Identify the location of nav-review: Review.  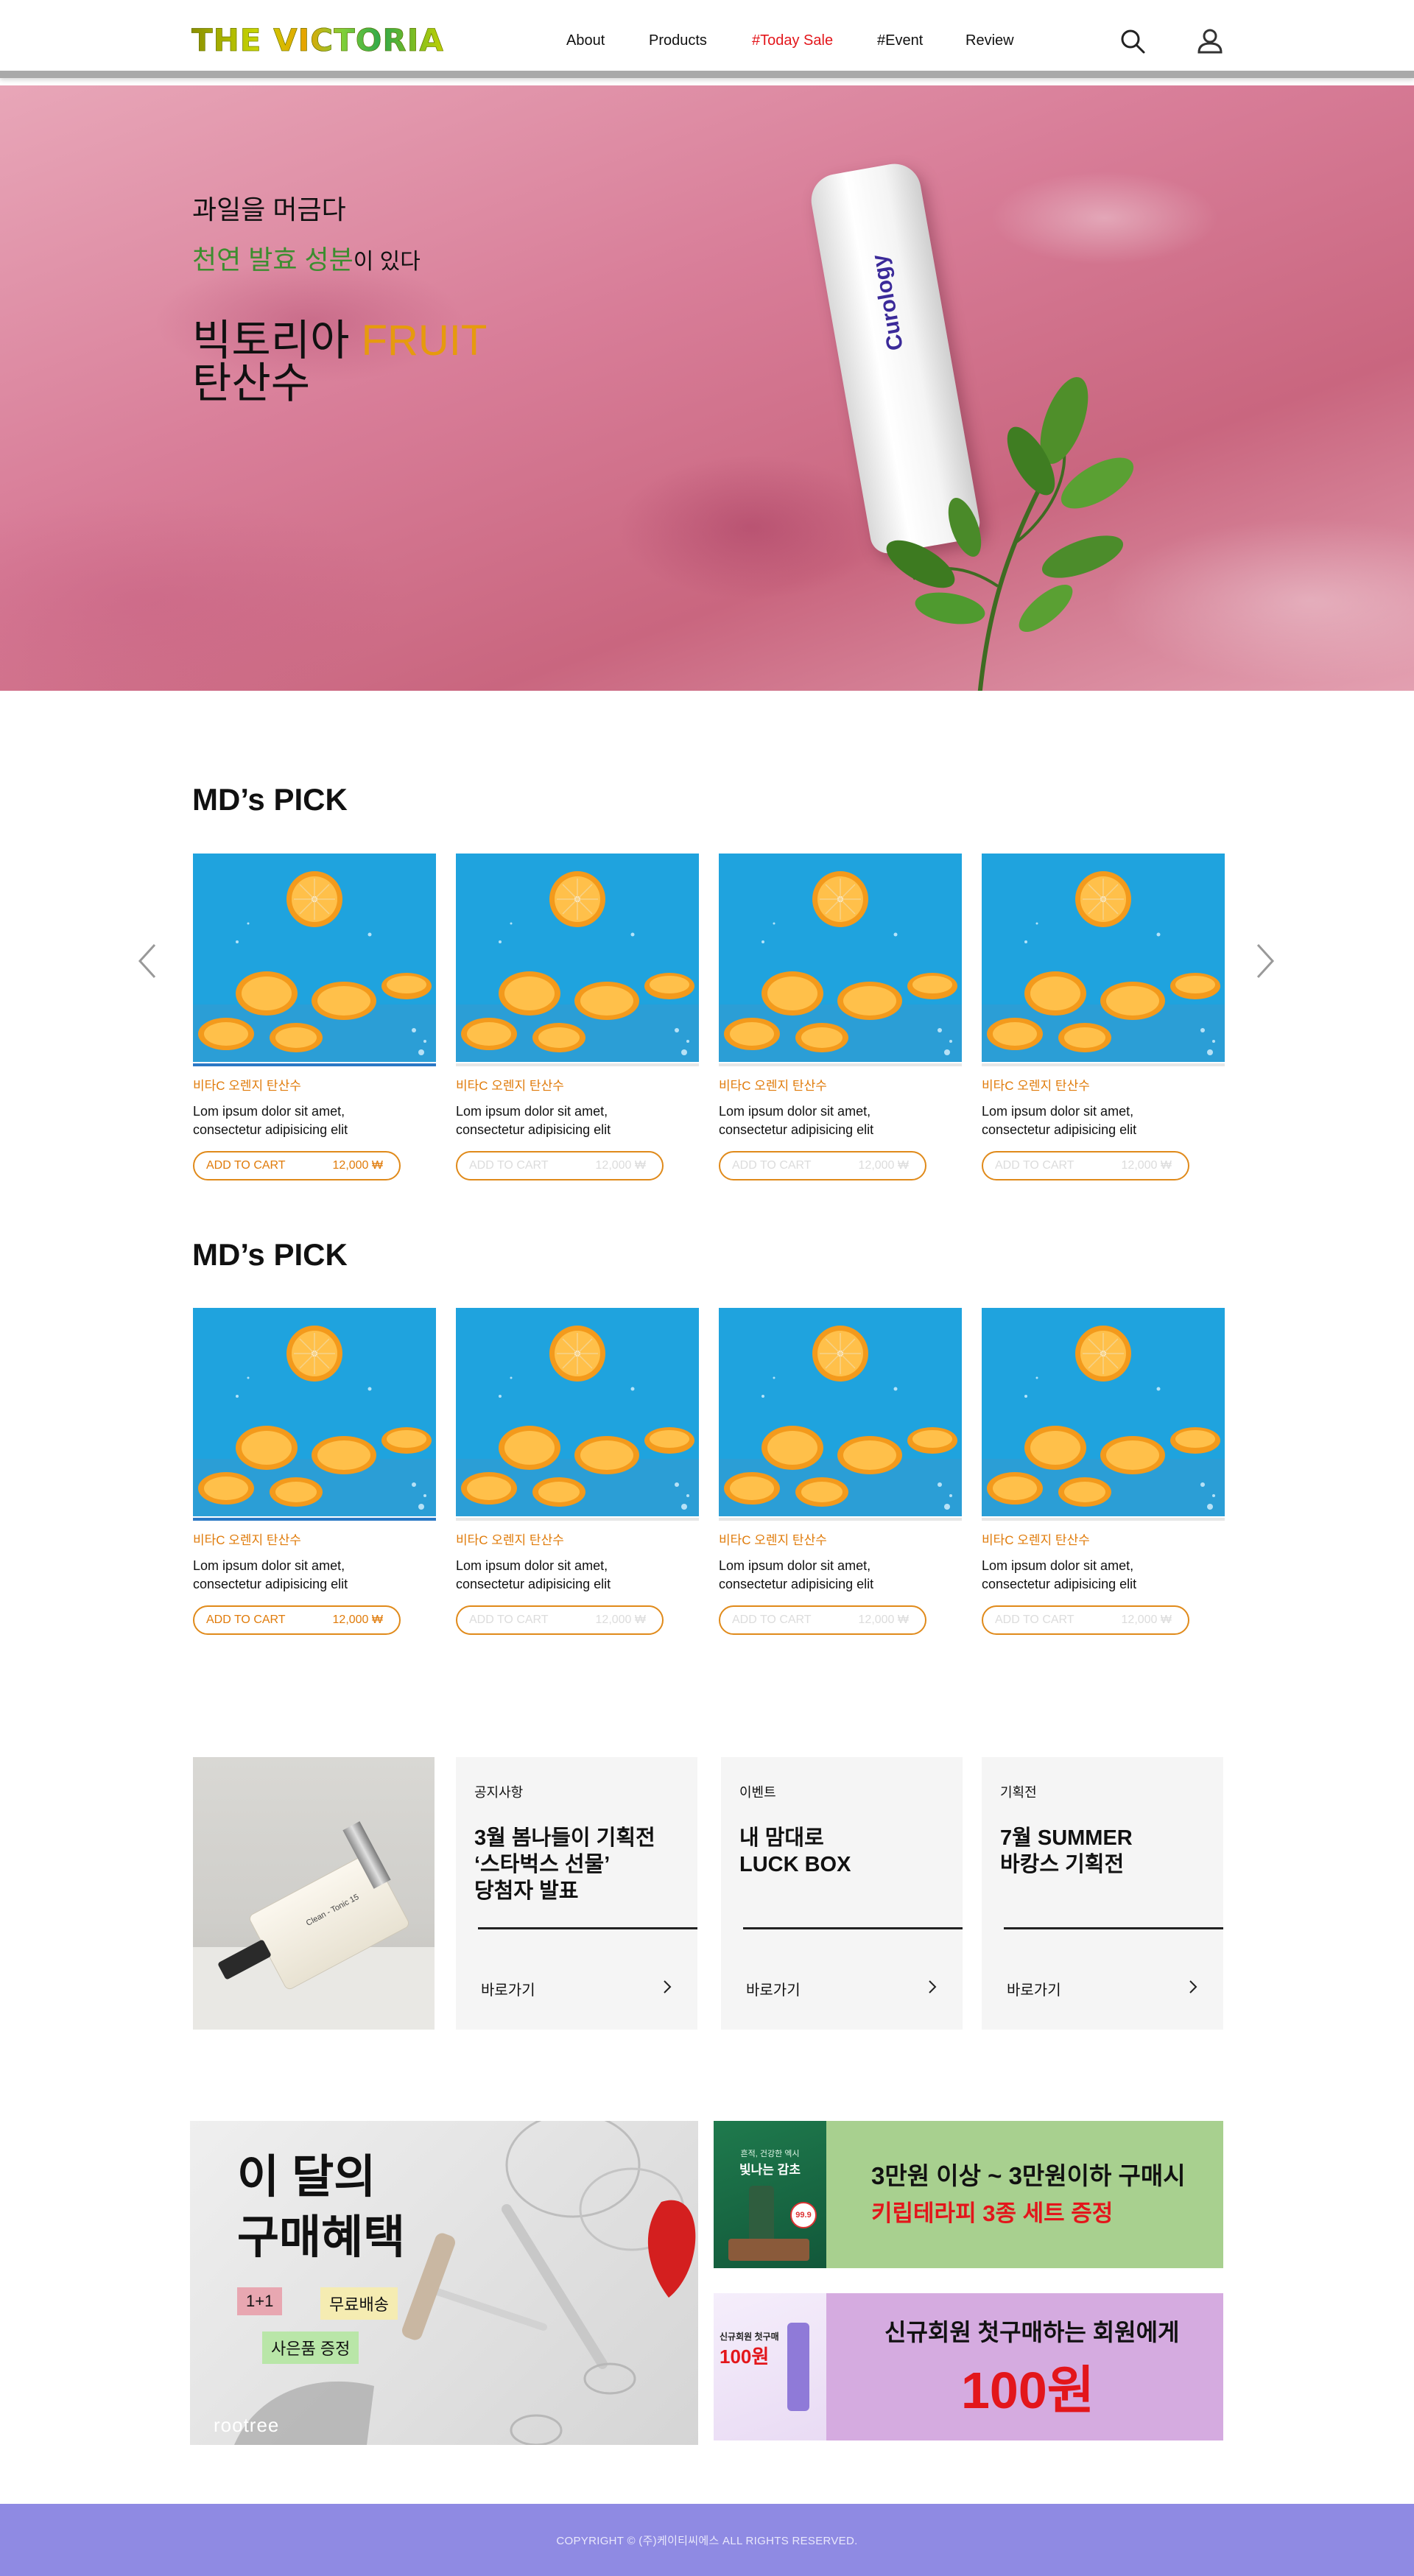
(990, 40).